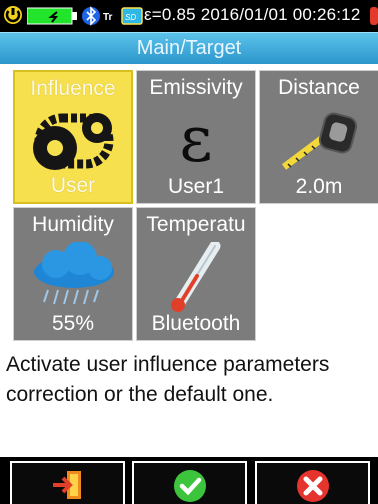  I want to click on bottom-bar, so click(189, 480).